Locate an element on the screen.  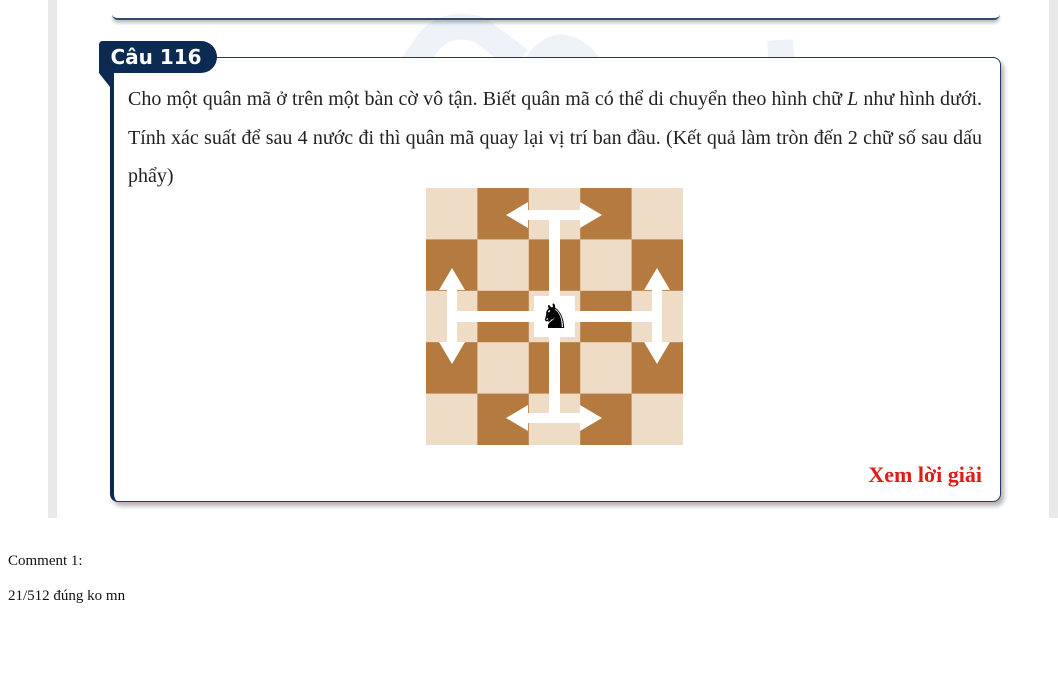
page-left-border is located at coordinates (52, 259).